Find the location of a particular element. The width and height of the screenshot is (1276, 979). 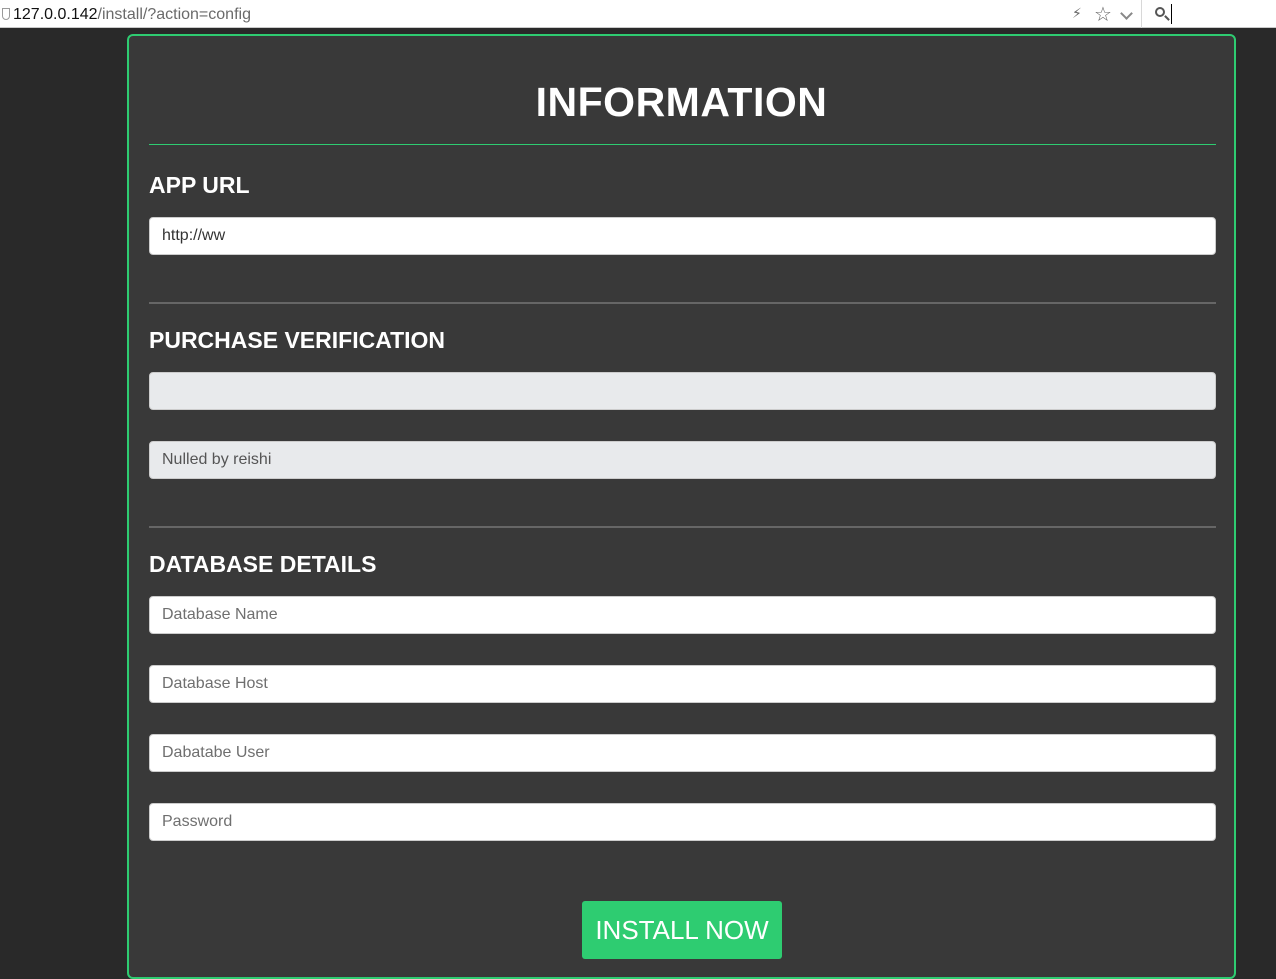

search-icon is located at coordinates (1160, 12).